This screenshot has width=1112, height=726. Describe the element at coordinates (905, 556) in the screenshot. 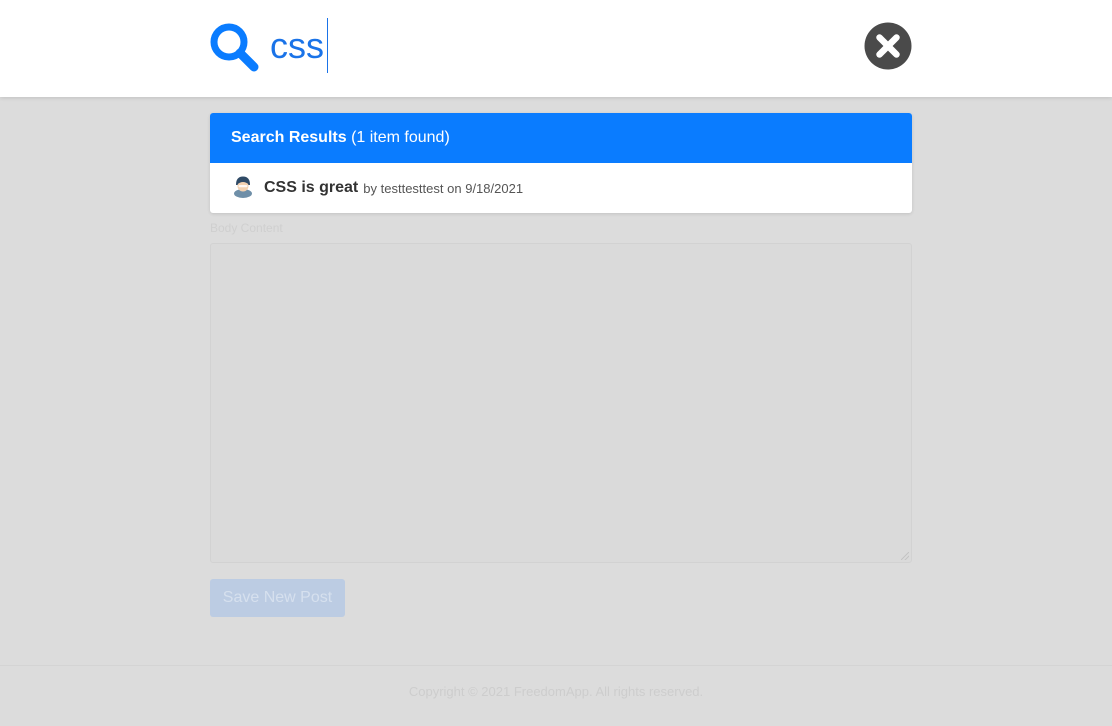

I see `resize-handle` at that location.